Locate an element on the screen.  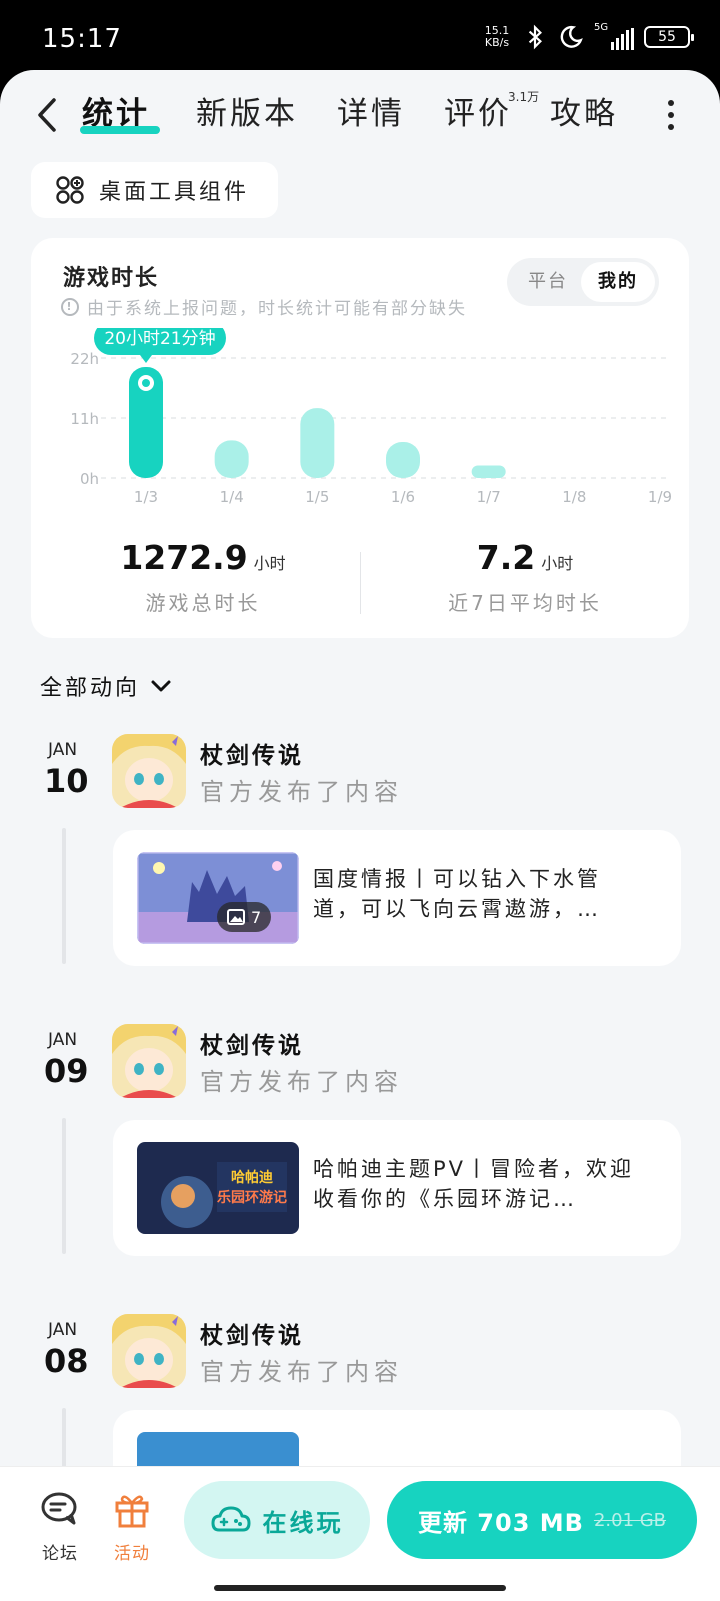
playtime-note: ! 由于系统上报问题，时长统计可能有部分缺失 is located at coordinates (264, 306).